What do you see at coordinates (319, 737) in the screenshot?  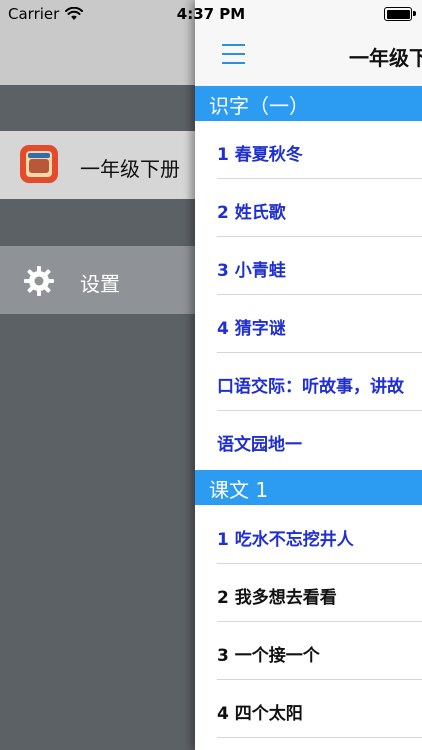 I see `row-divider` at bounding box center [319, 737].